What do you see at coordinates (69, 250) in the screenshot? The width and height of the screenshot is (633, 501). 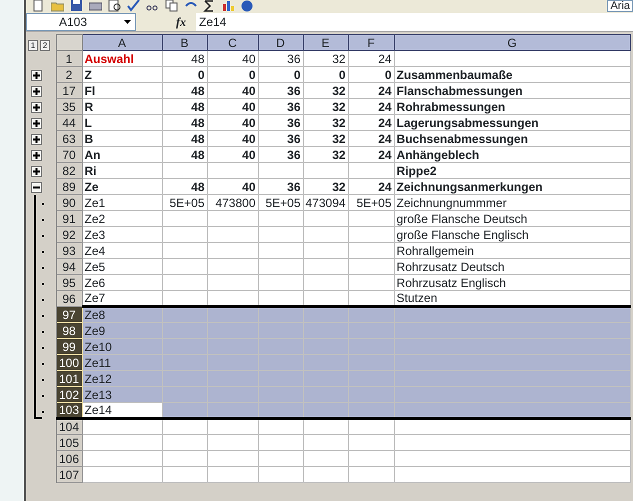 I see `row-header: 93` at bounding box center [69, 250].